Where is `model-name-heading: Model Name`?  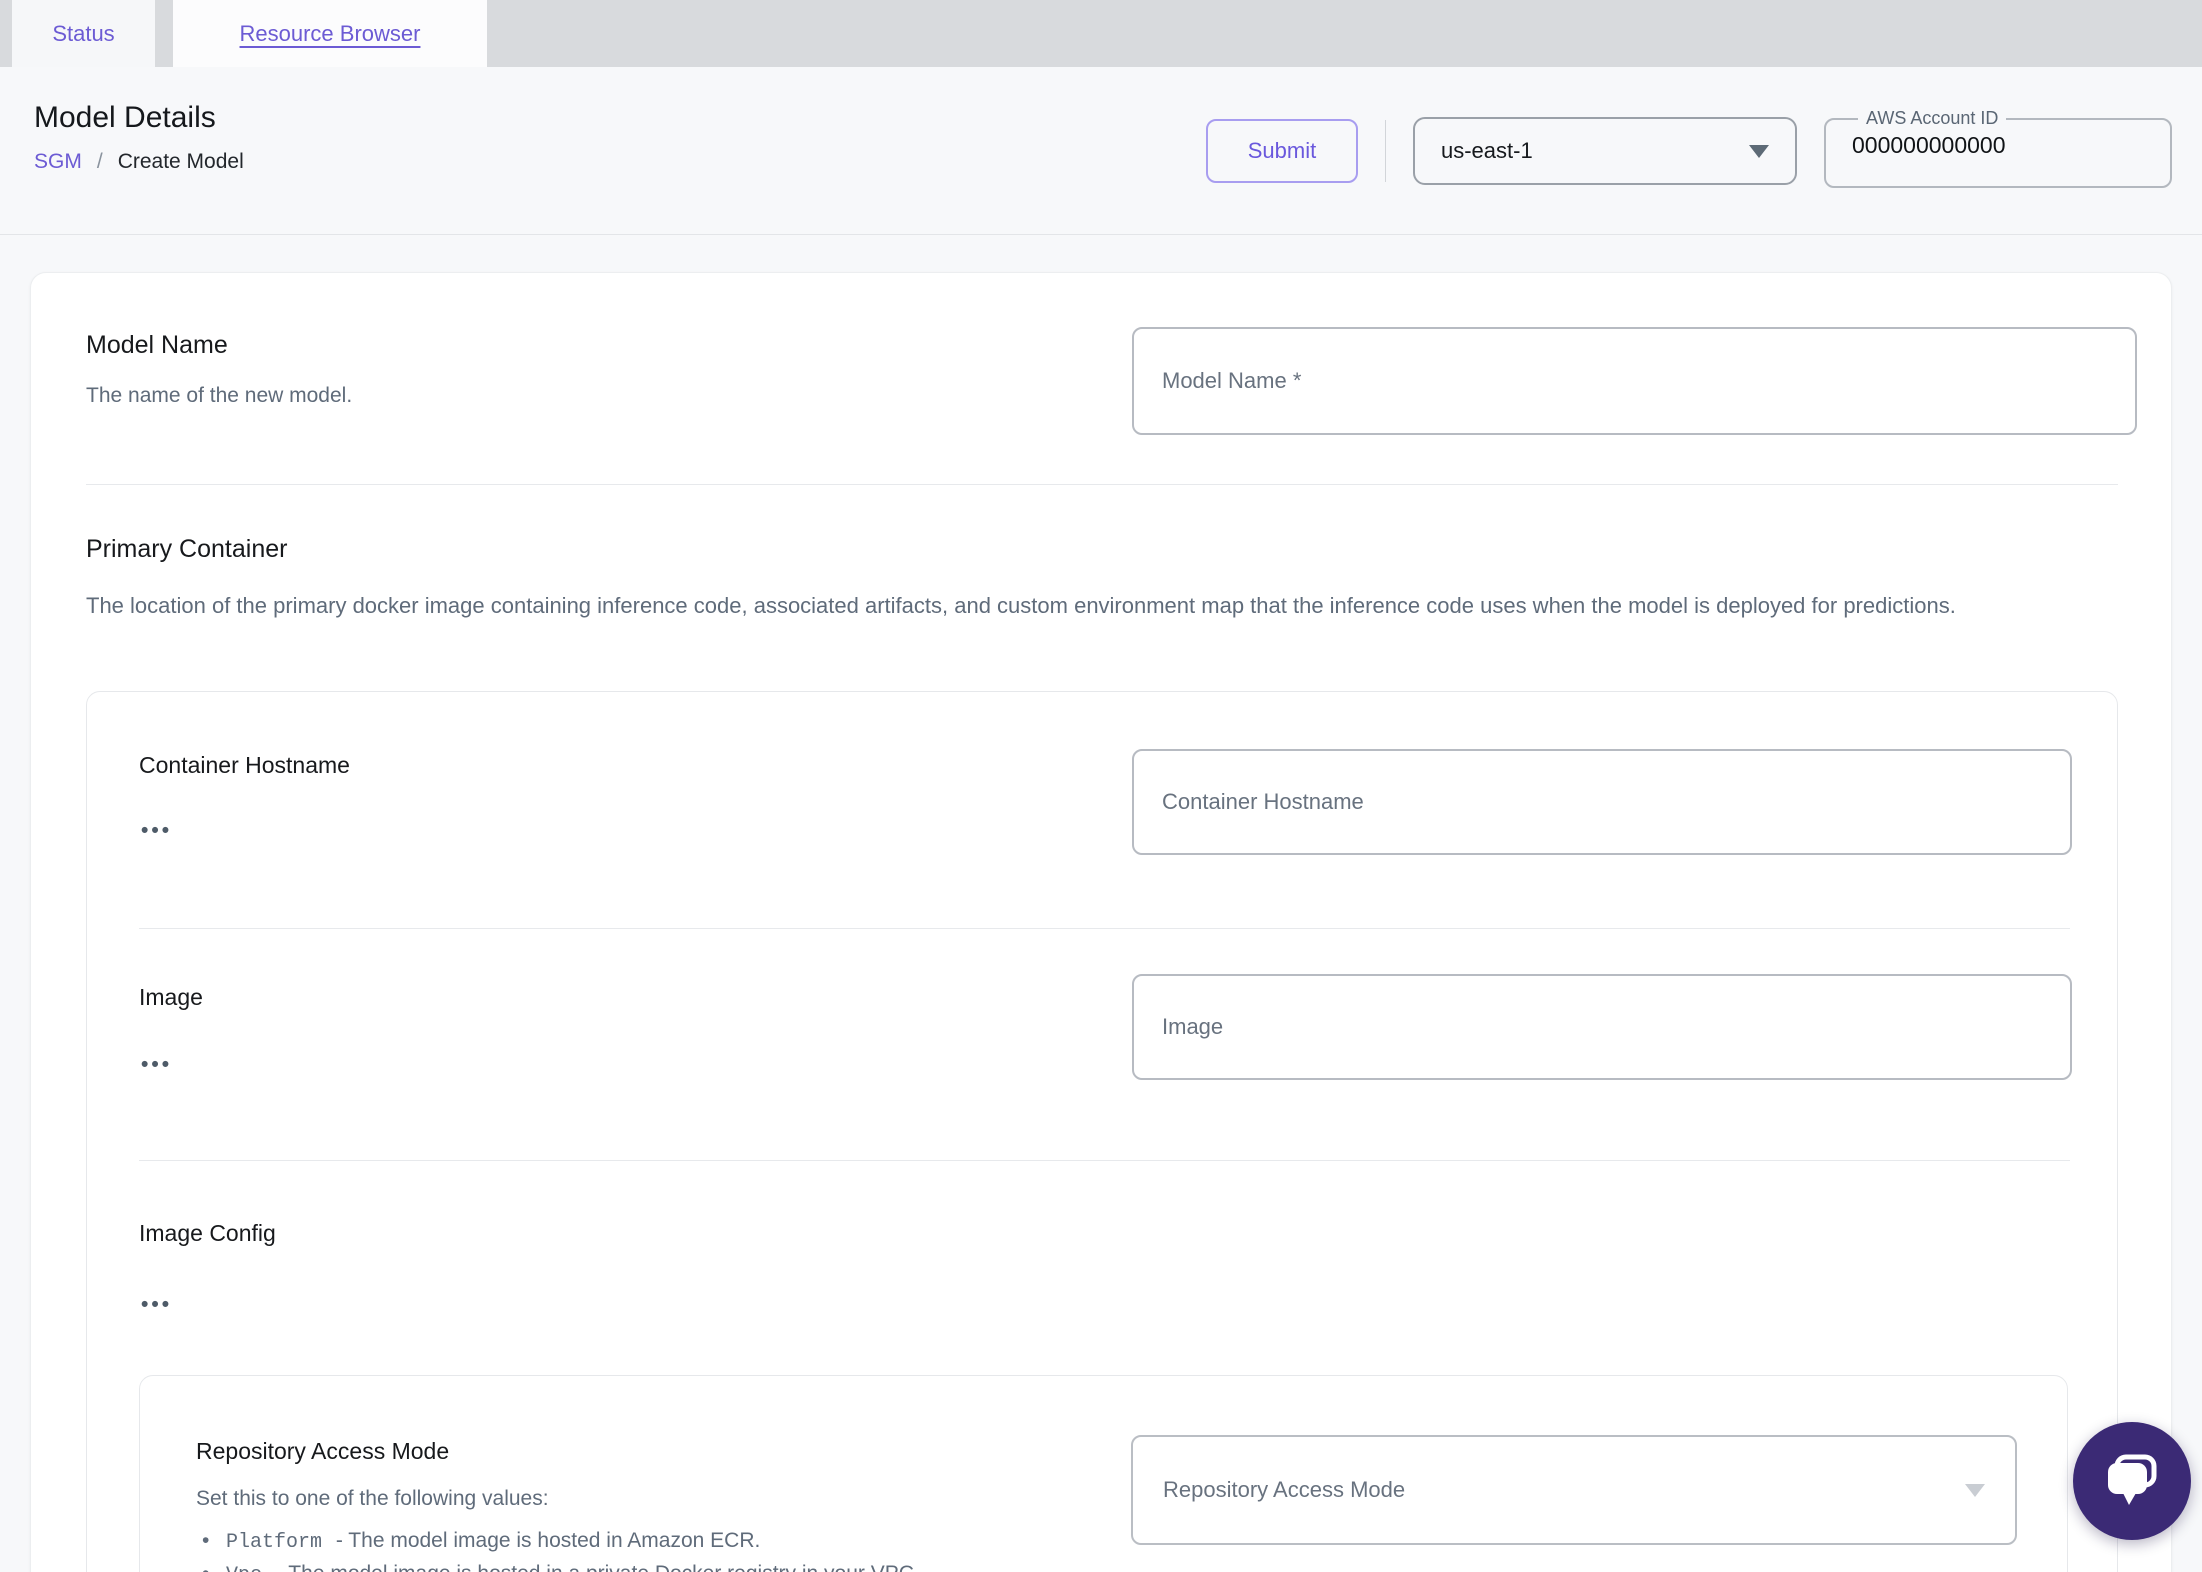 model-name-heading: Model Name is located at coordinates (157, 345).